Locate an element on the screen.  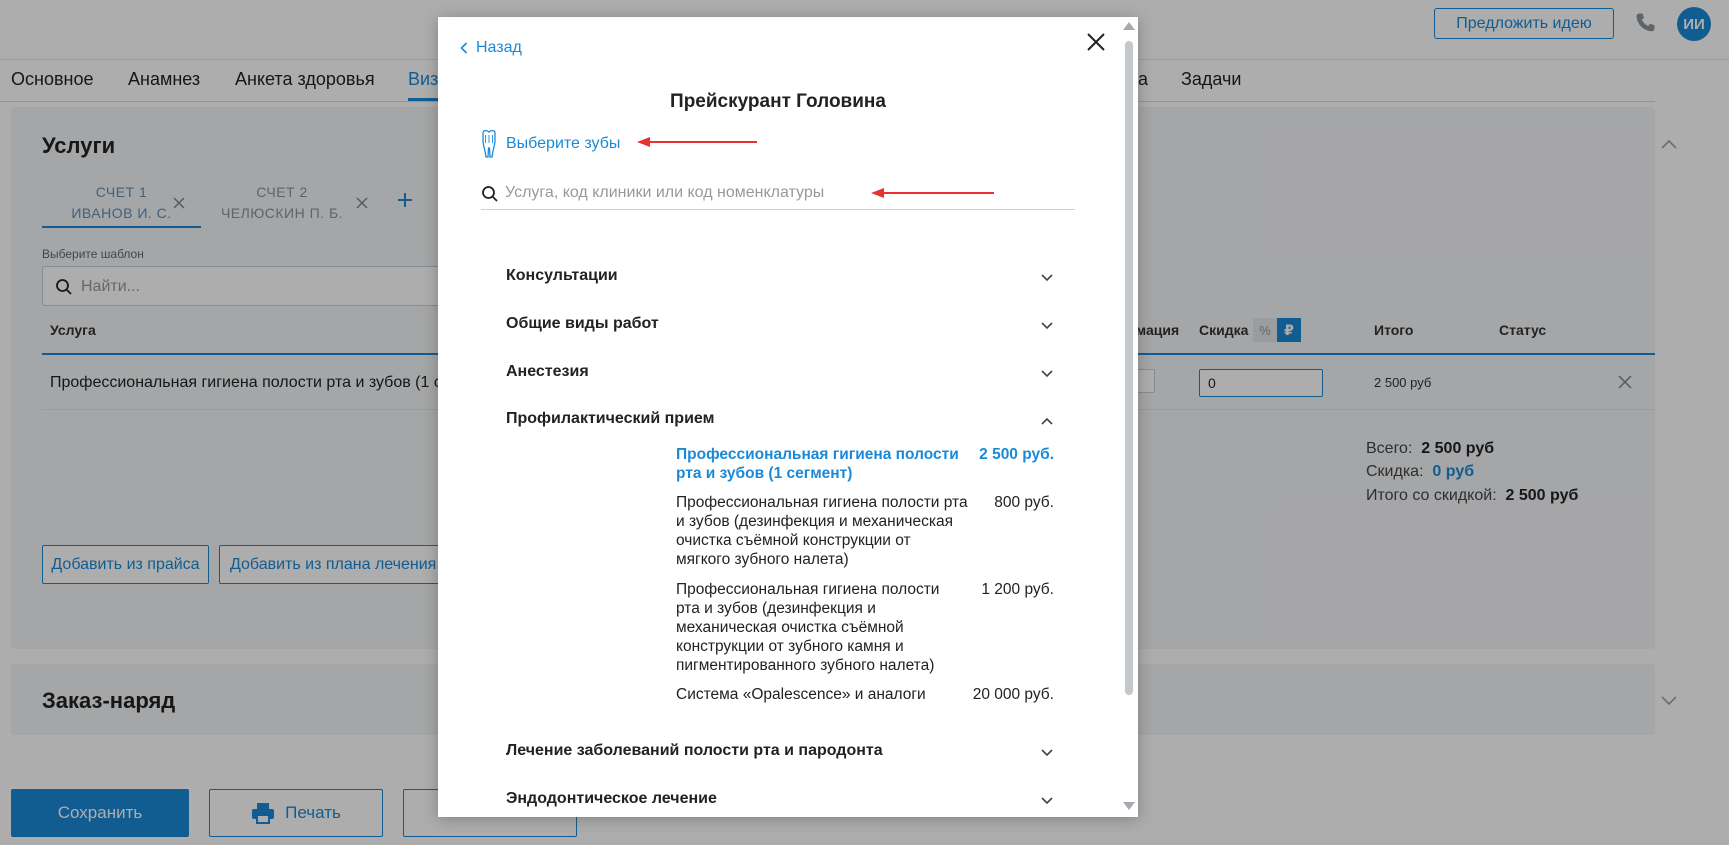
category-label: Эндодонтическое лечение is located at coordinates (611, 798).